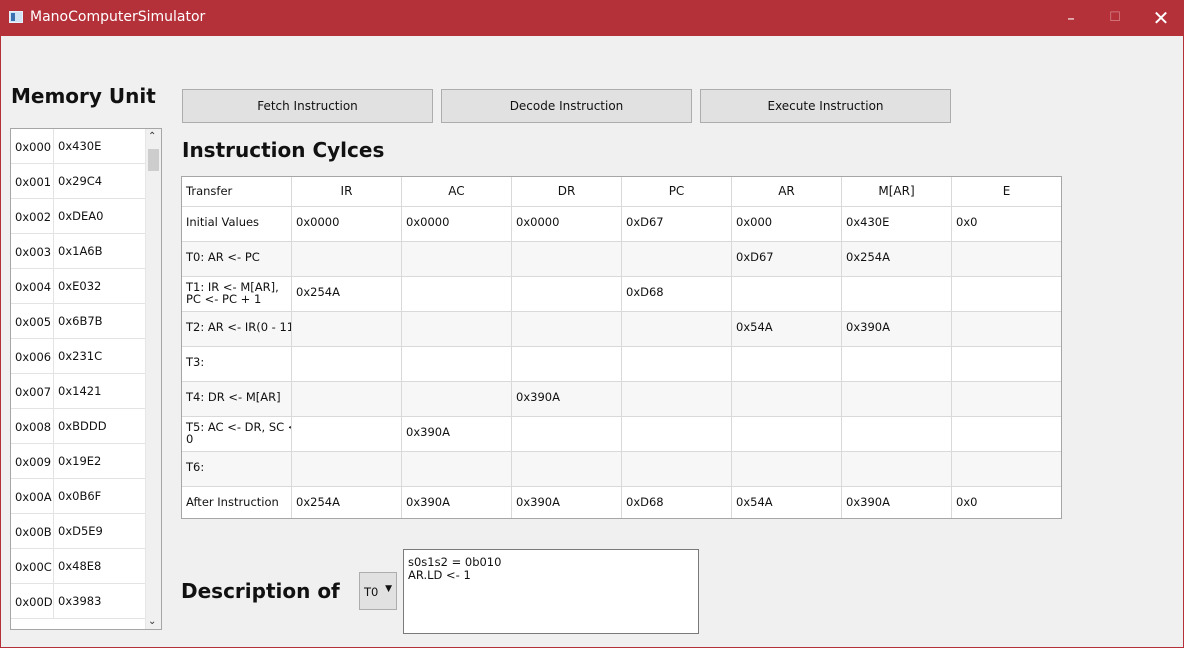  Describe the element at coordinates (78, 216) in the screenshot. I see `memory-row: 0x002 0xDEA0` at that location.